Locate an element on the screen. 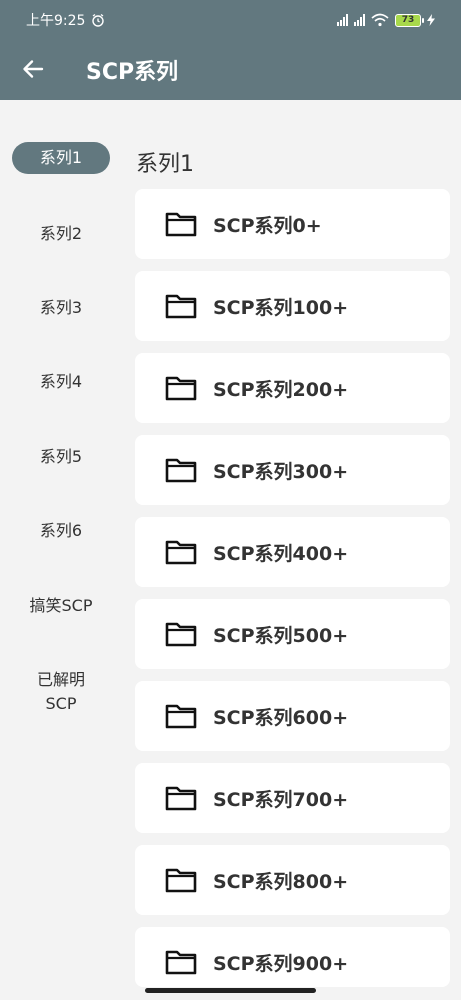 The image size is (461, 1000). series-card: SCP系列200+ is located at coordinates (292, 388).